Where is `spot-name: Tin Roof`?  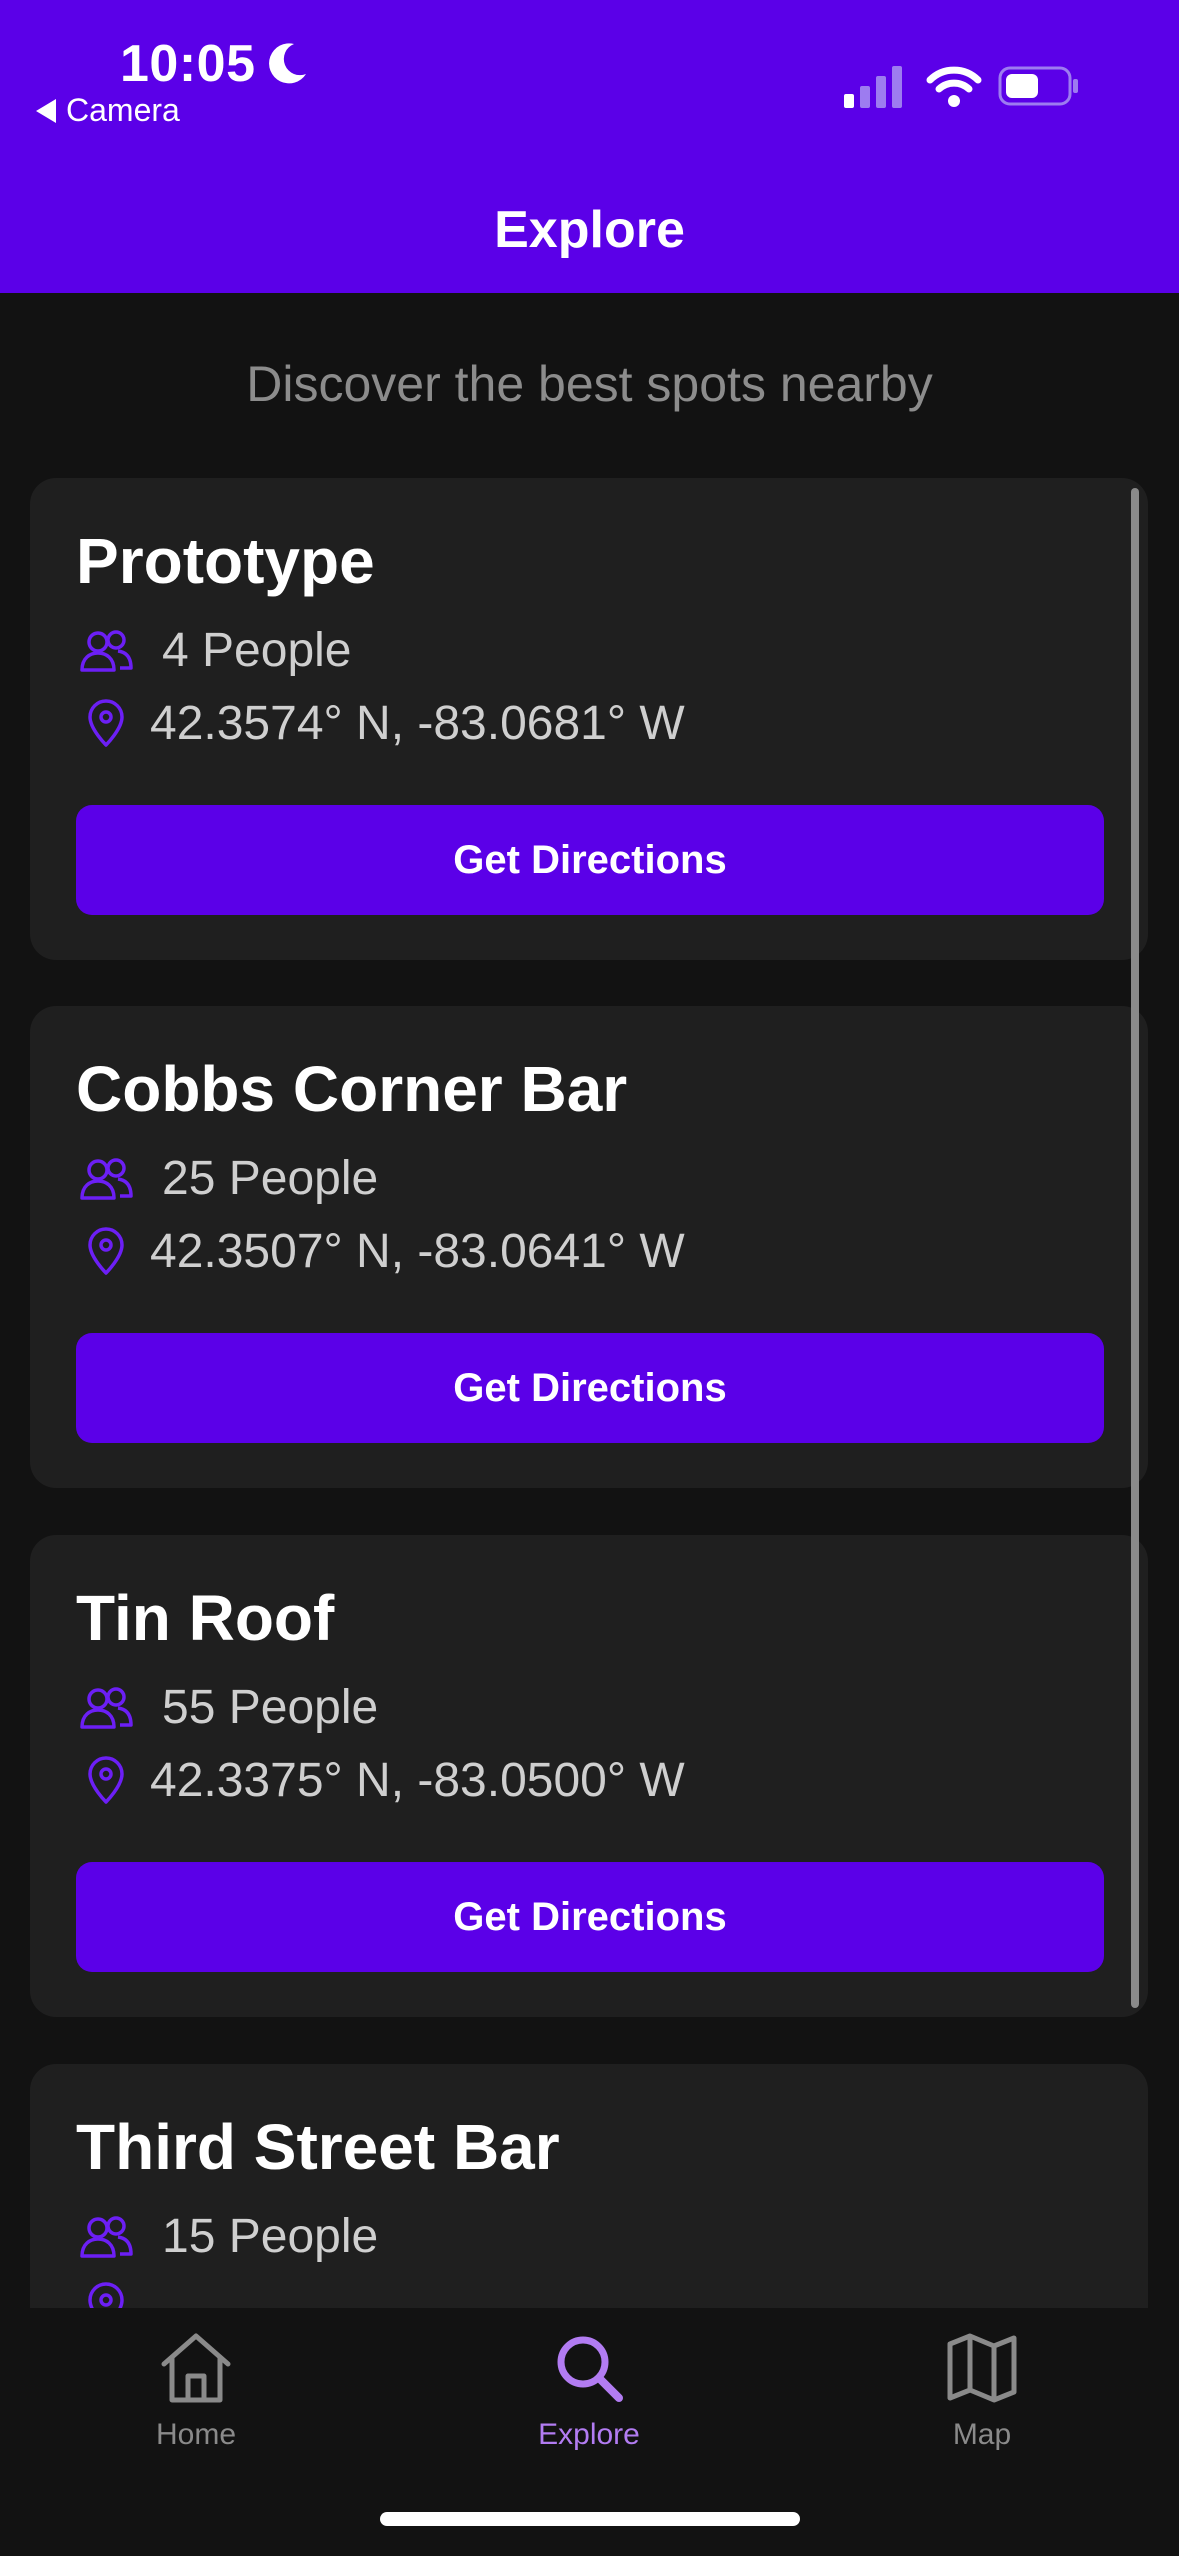
spot-name: Tin Roof is located at coordinates (205, 1618).